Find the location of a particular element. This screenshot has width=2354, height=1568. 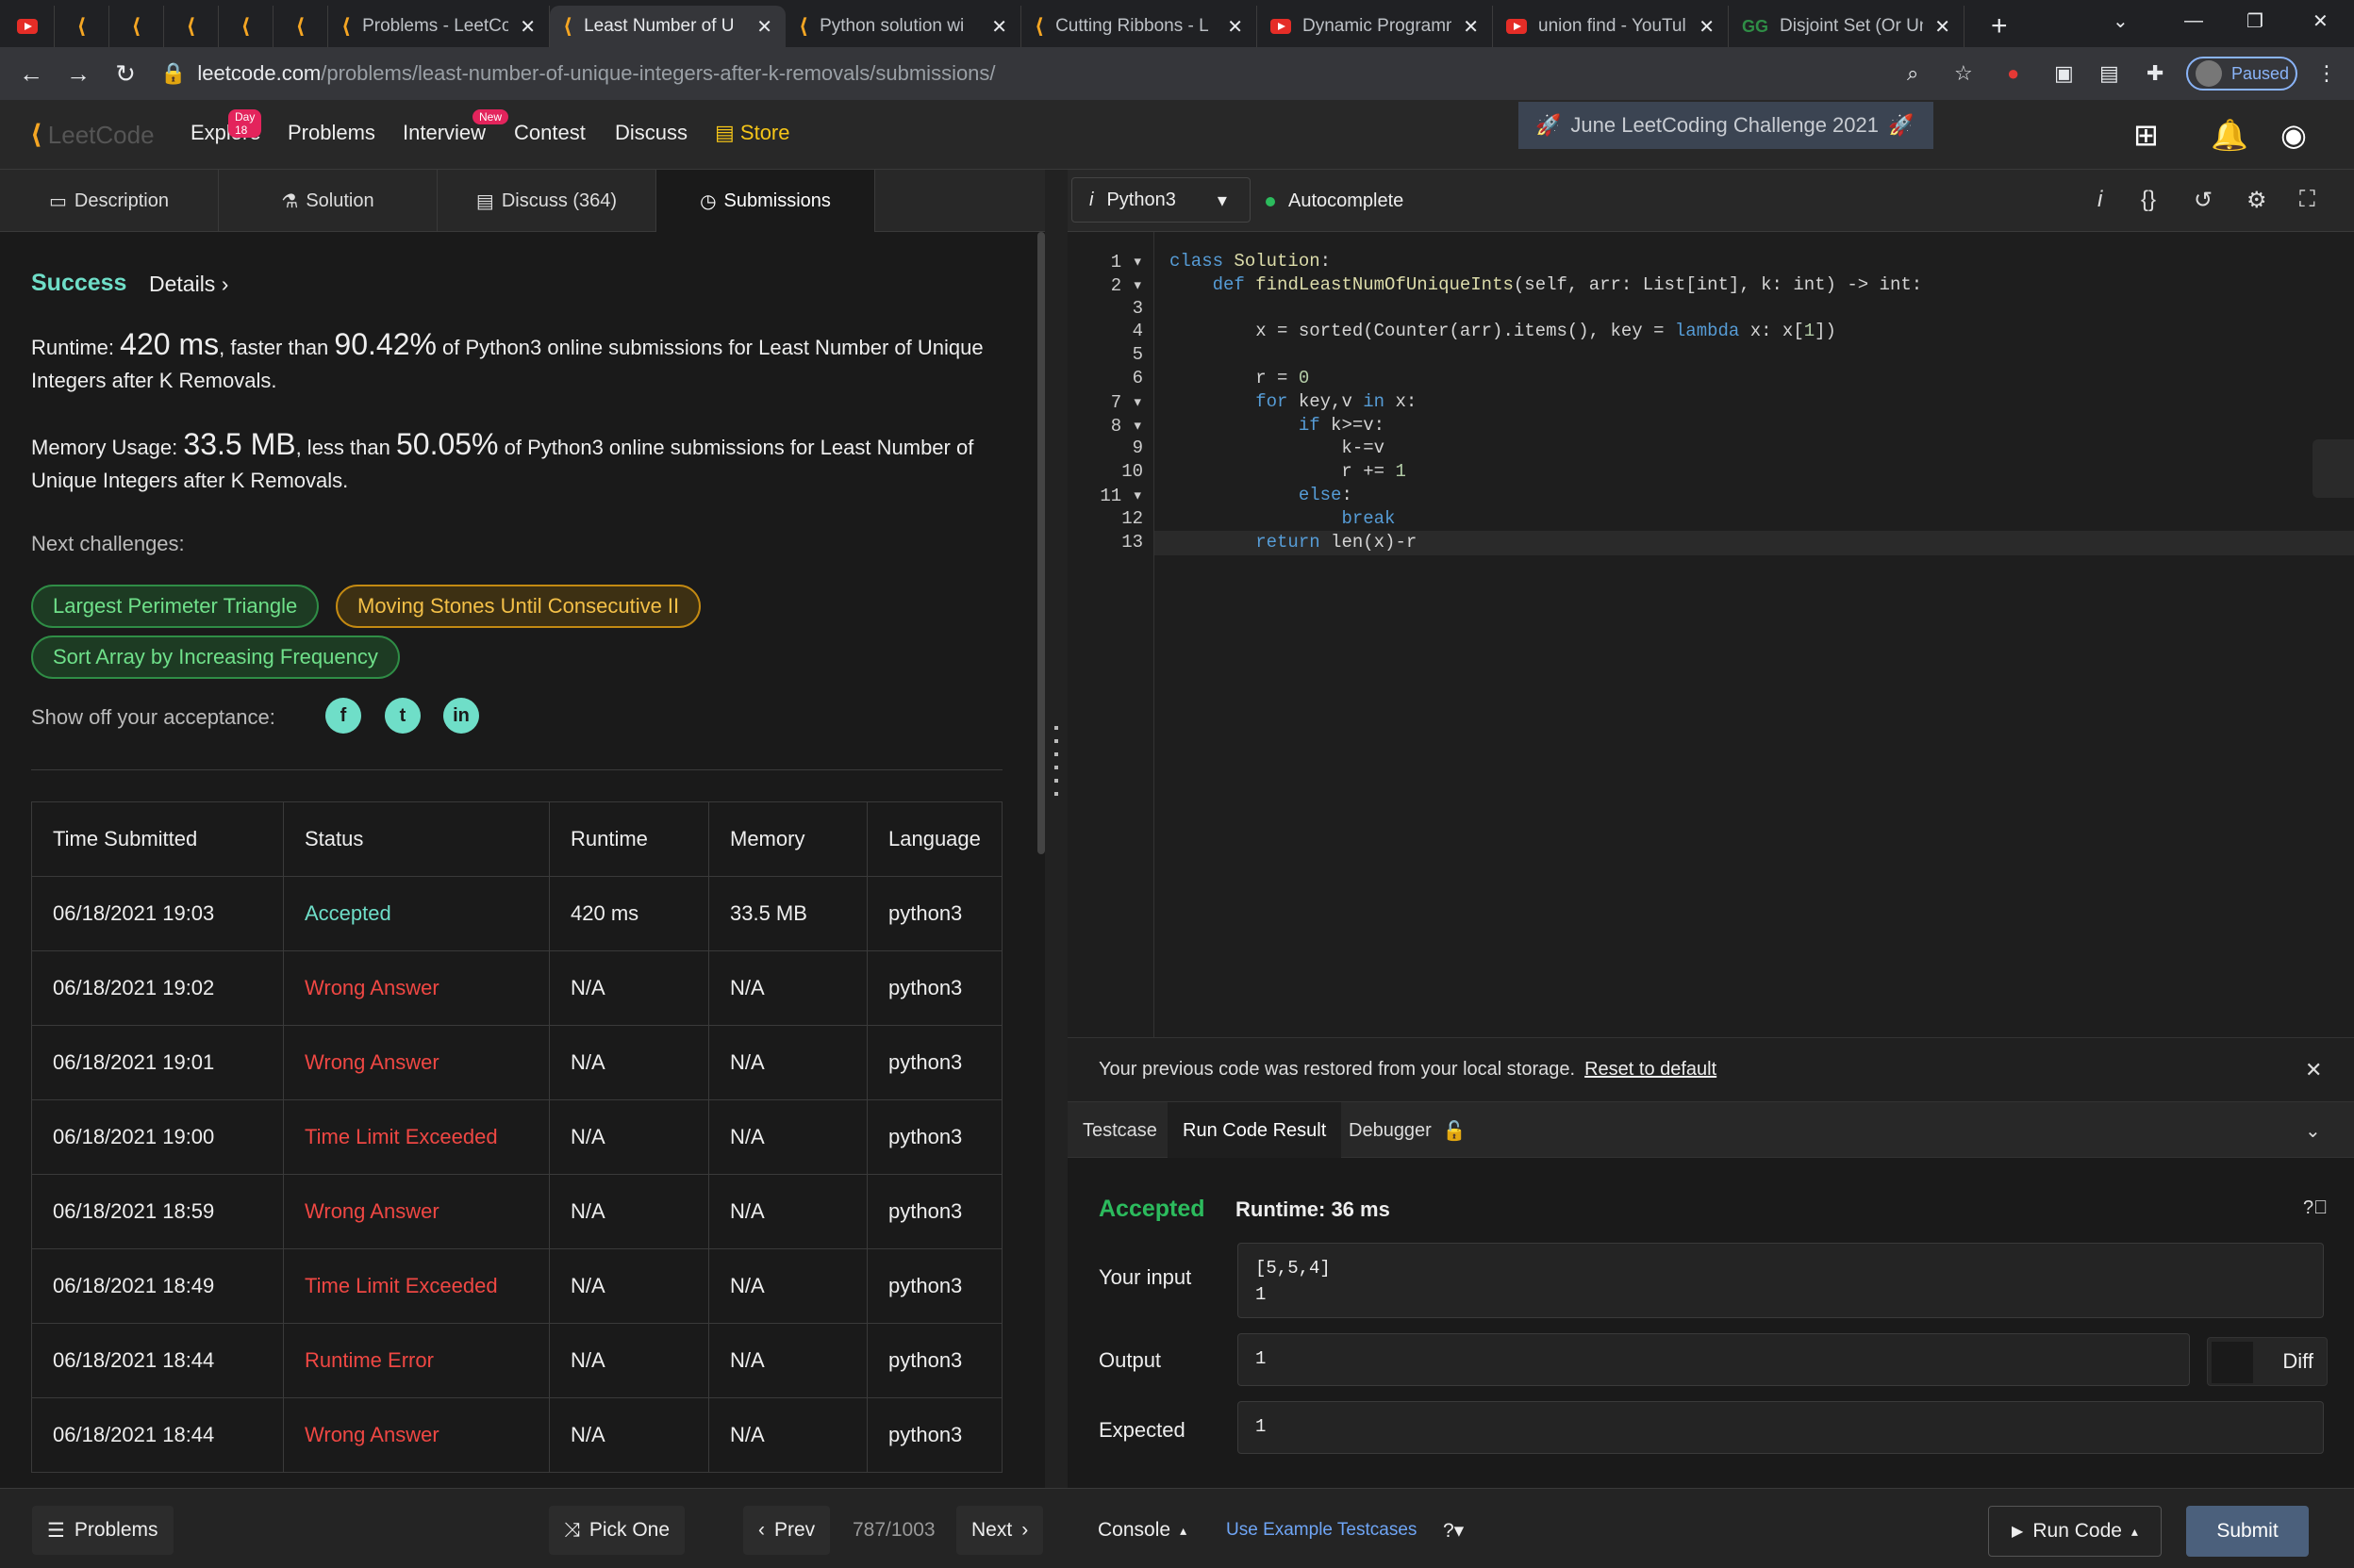

diff-toggle: Diff is located at coordinates (2267, 1361).